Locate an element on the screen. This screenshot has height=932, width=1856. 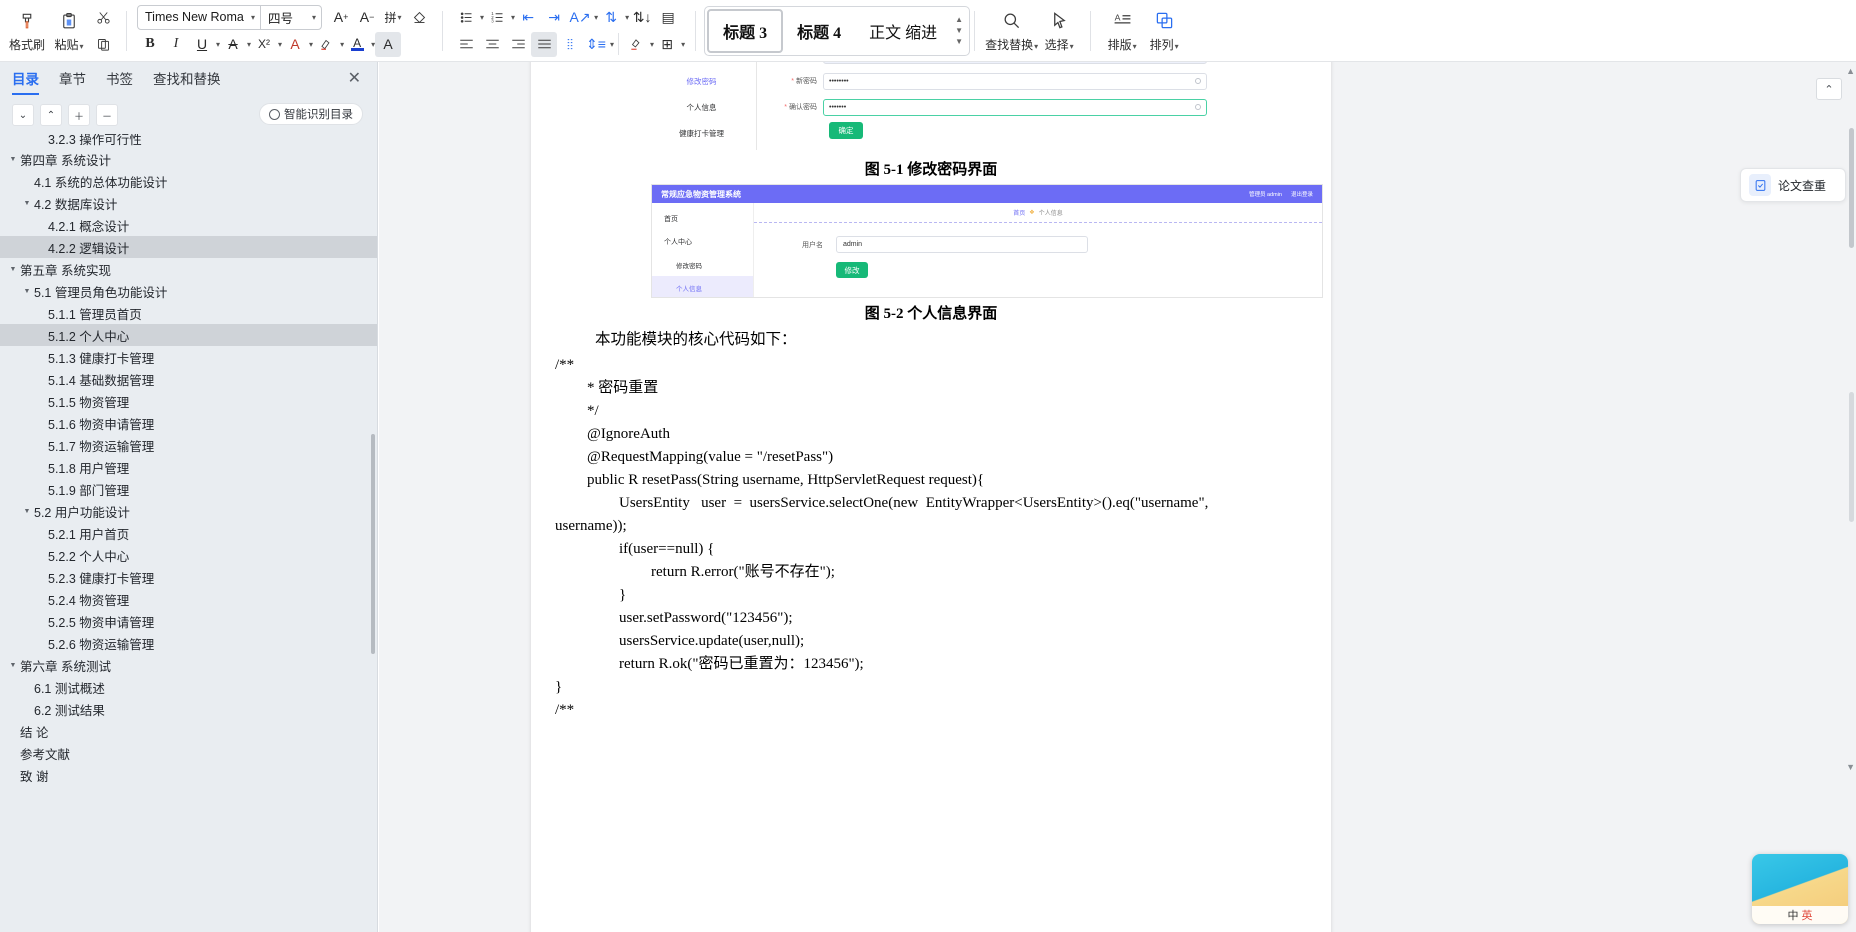
show-marks-button: ⇅↓ is located at coordinates (642, 17).